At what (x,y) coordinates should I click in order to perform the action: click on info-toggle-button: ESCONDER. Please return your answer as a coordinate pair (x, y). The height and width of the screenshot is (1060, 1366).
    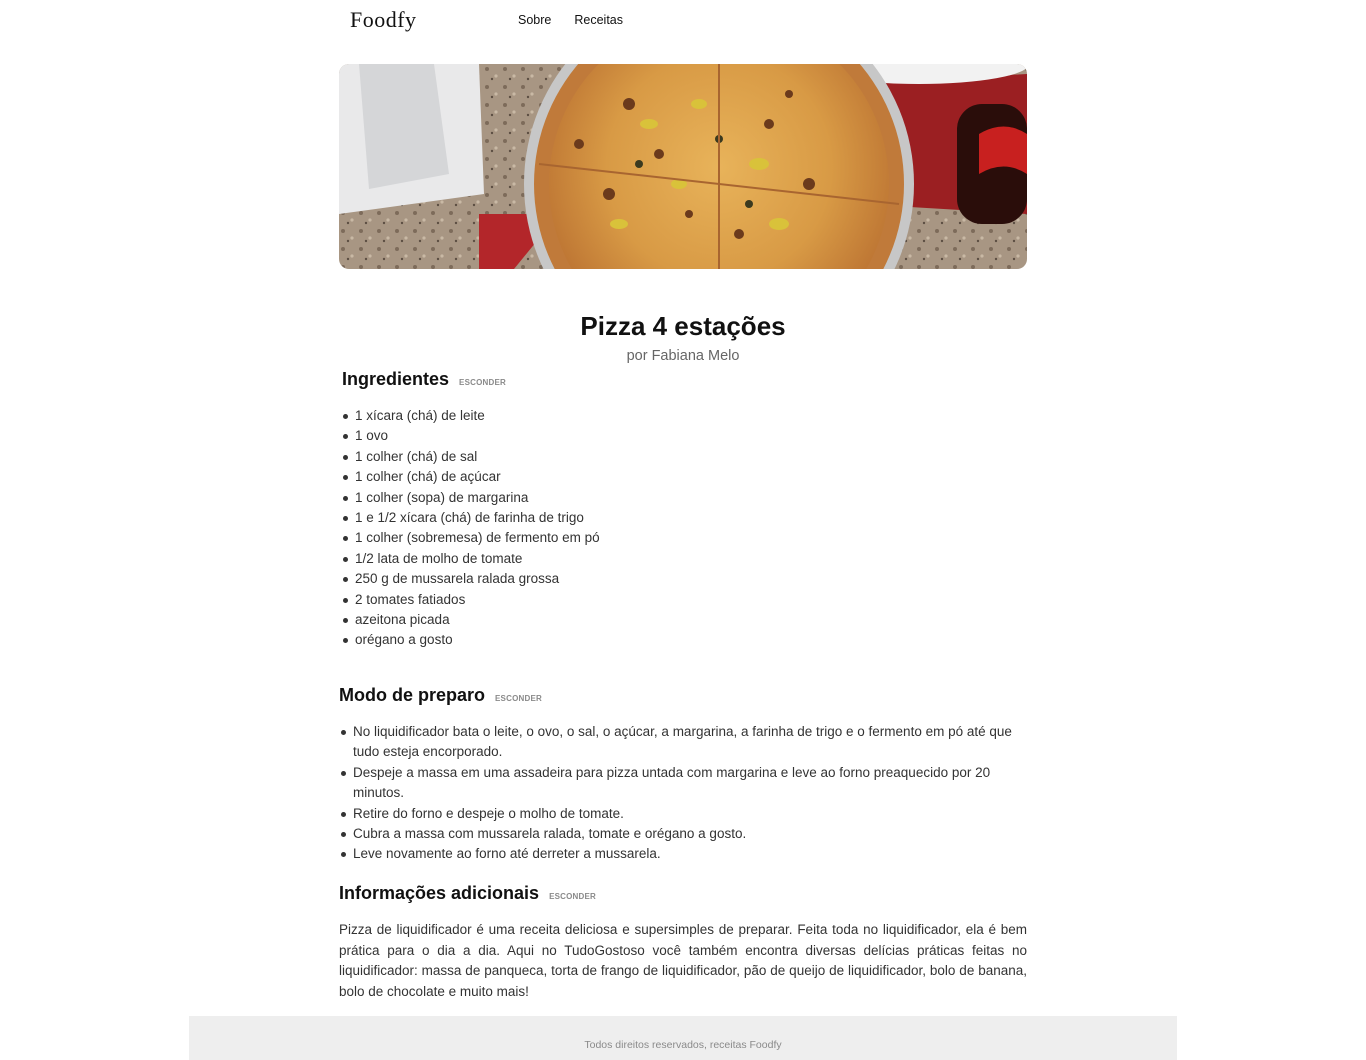
    Looking at the image, I should click on (572, 896).